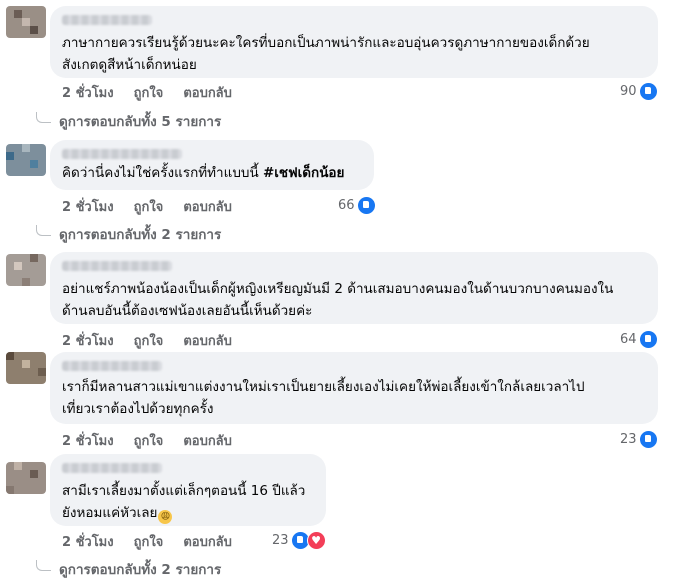 This screenshot has width=678, height=580. Describe the element at coordinates (628, 91) in the screenshot. I see `reaction-number: 90` at that location.